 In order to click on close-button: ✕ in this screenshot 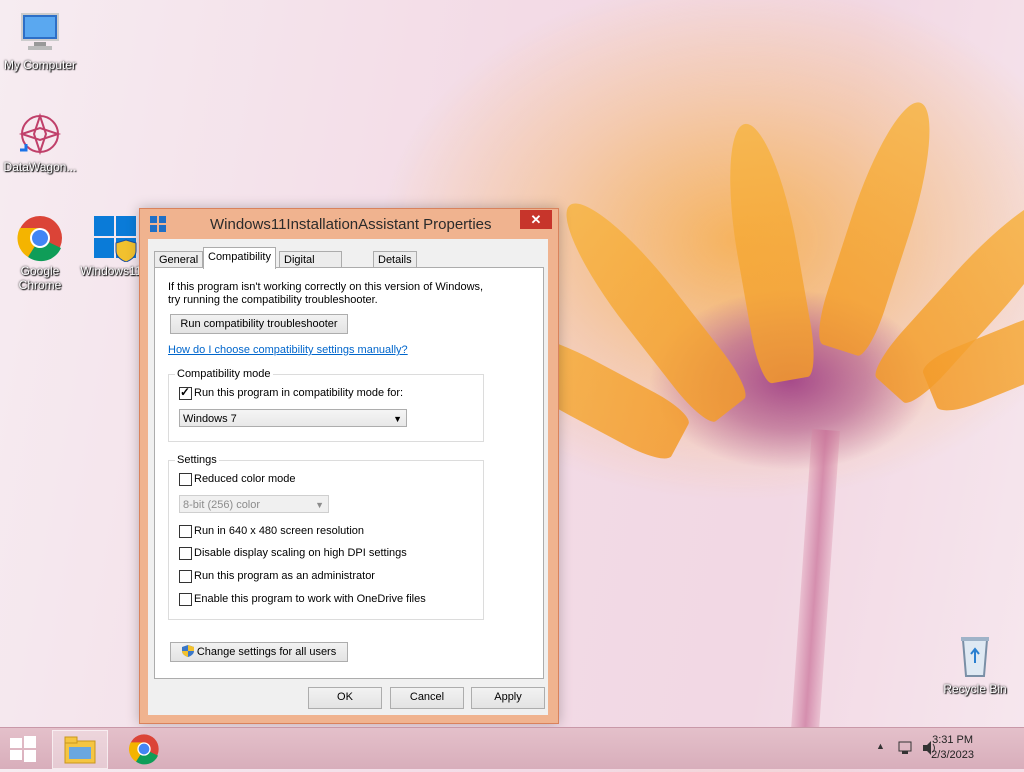, I will do `click(536, 219)`.